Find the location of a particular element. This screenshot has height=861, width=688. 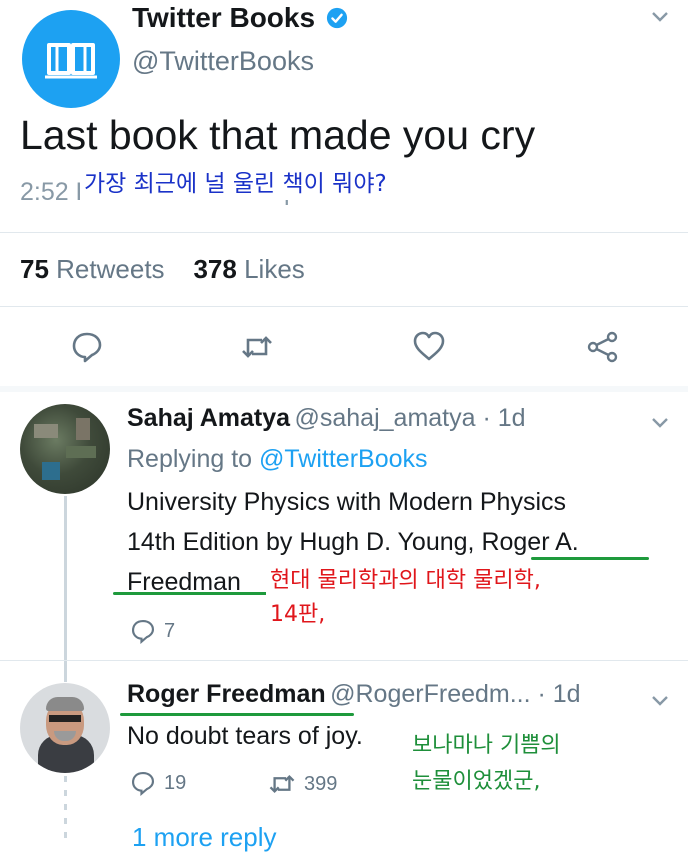

reply-text-segment: 14th Edition by Hugh D. Young, is located at coordinates (304, 542).